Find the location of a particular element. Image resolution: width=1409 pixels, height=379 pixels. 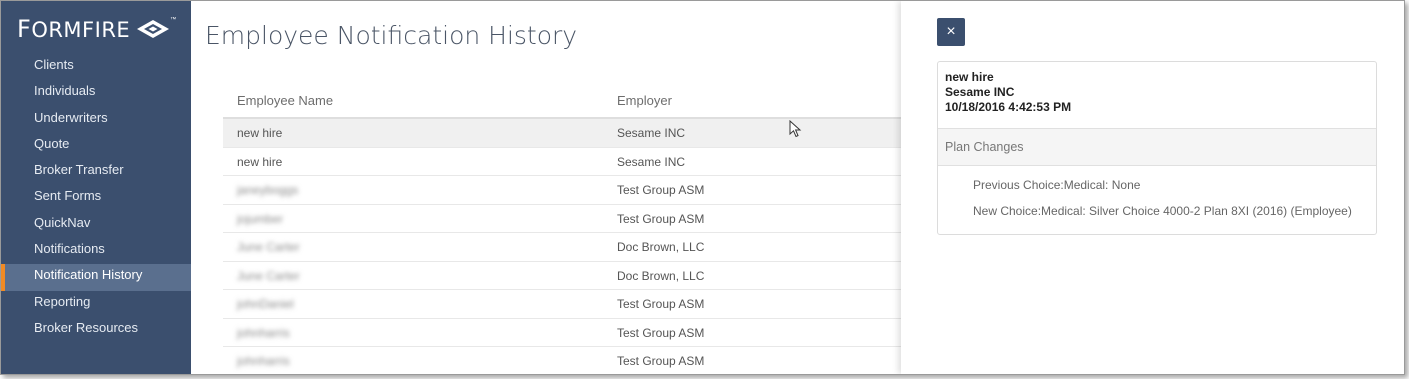

page-title: Employee Notification History is located at coordinates (391, 35).